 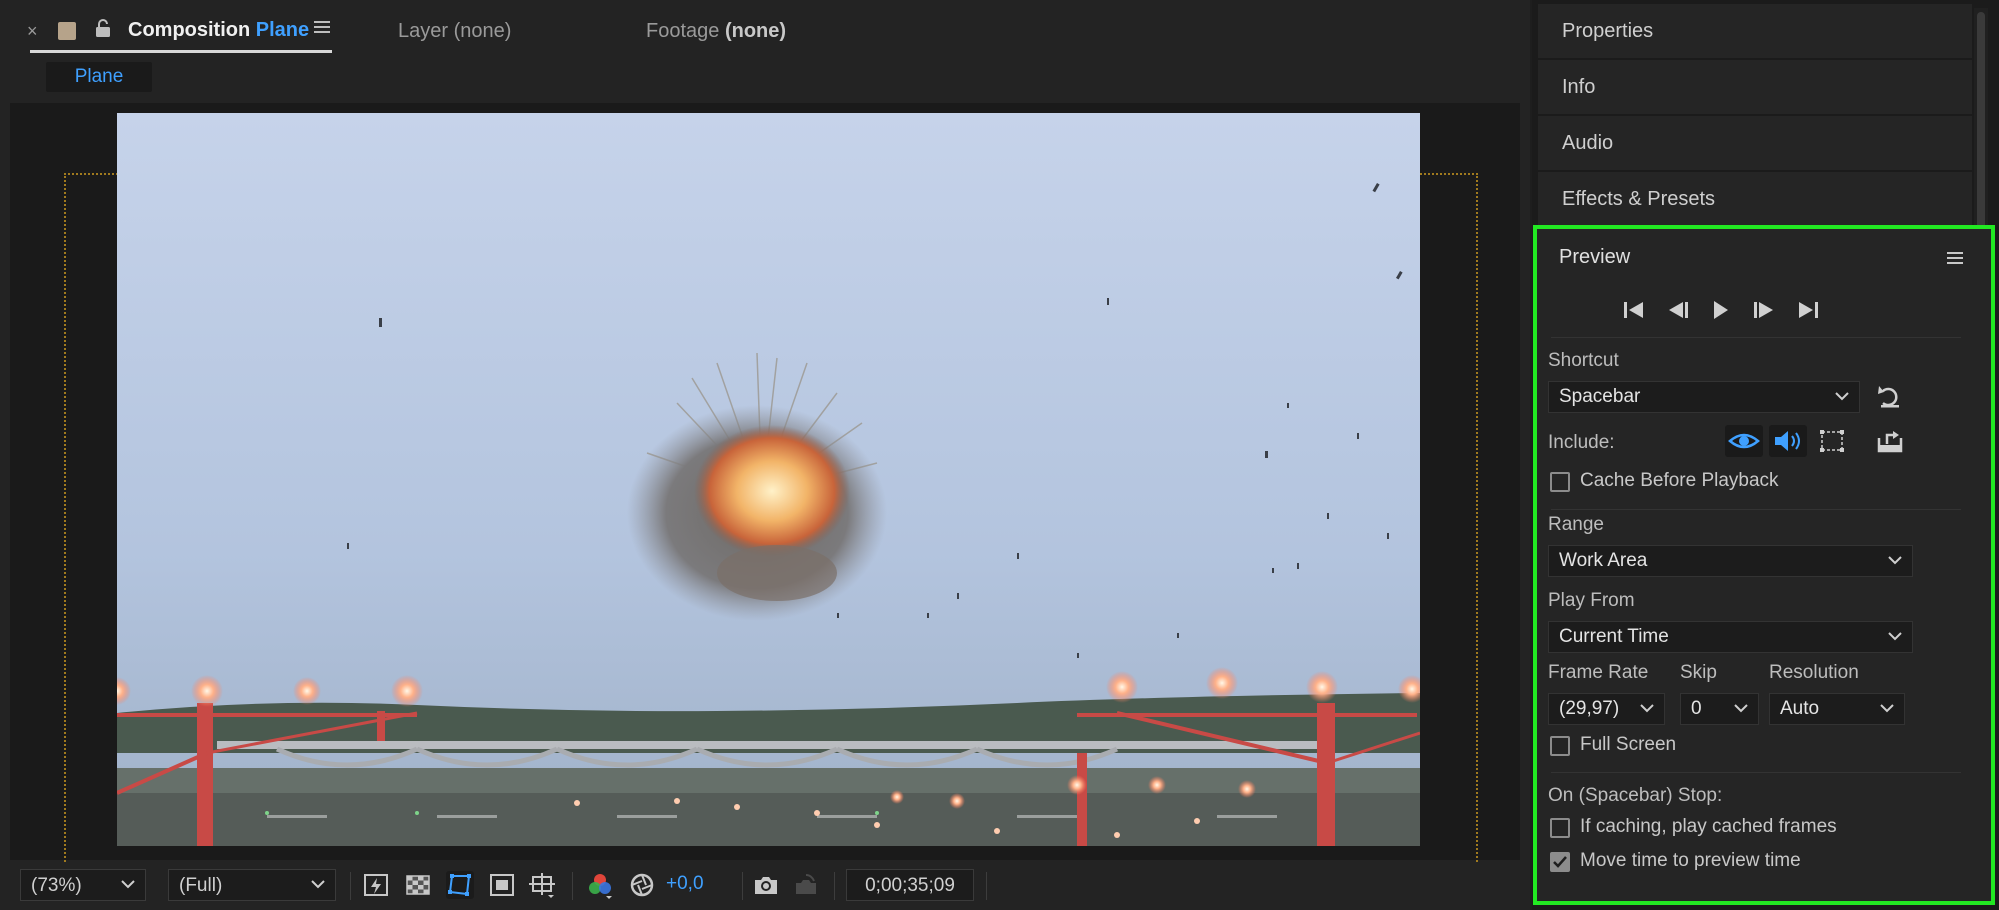 I want to click on region-of-interest-icon, so click(x=502, y=885).